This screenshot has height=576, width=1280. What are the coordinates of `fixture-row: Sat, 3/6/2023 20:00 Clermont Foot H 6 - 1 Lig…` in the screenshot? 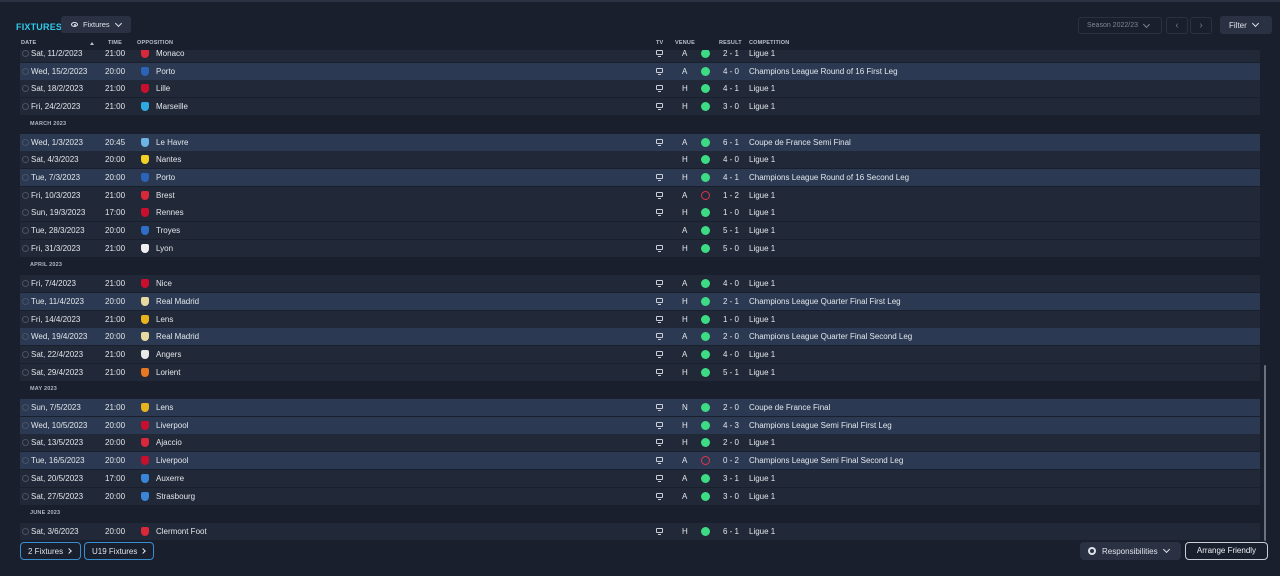 It's located at (640, 531).